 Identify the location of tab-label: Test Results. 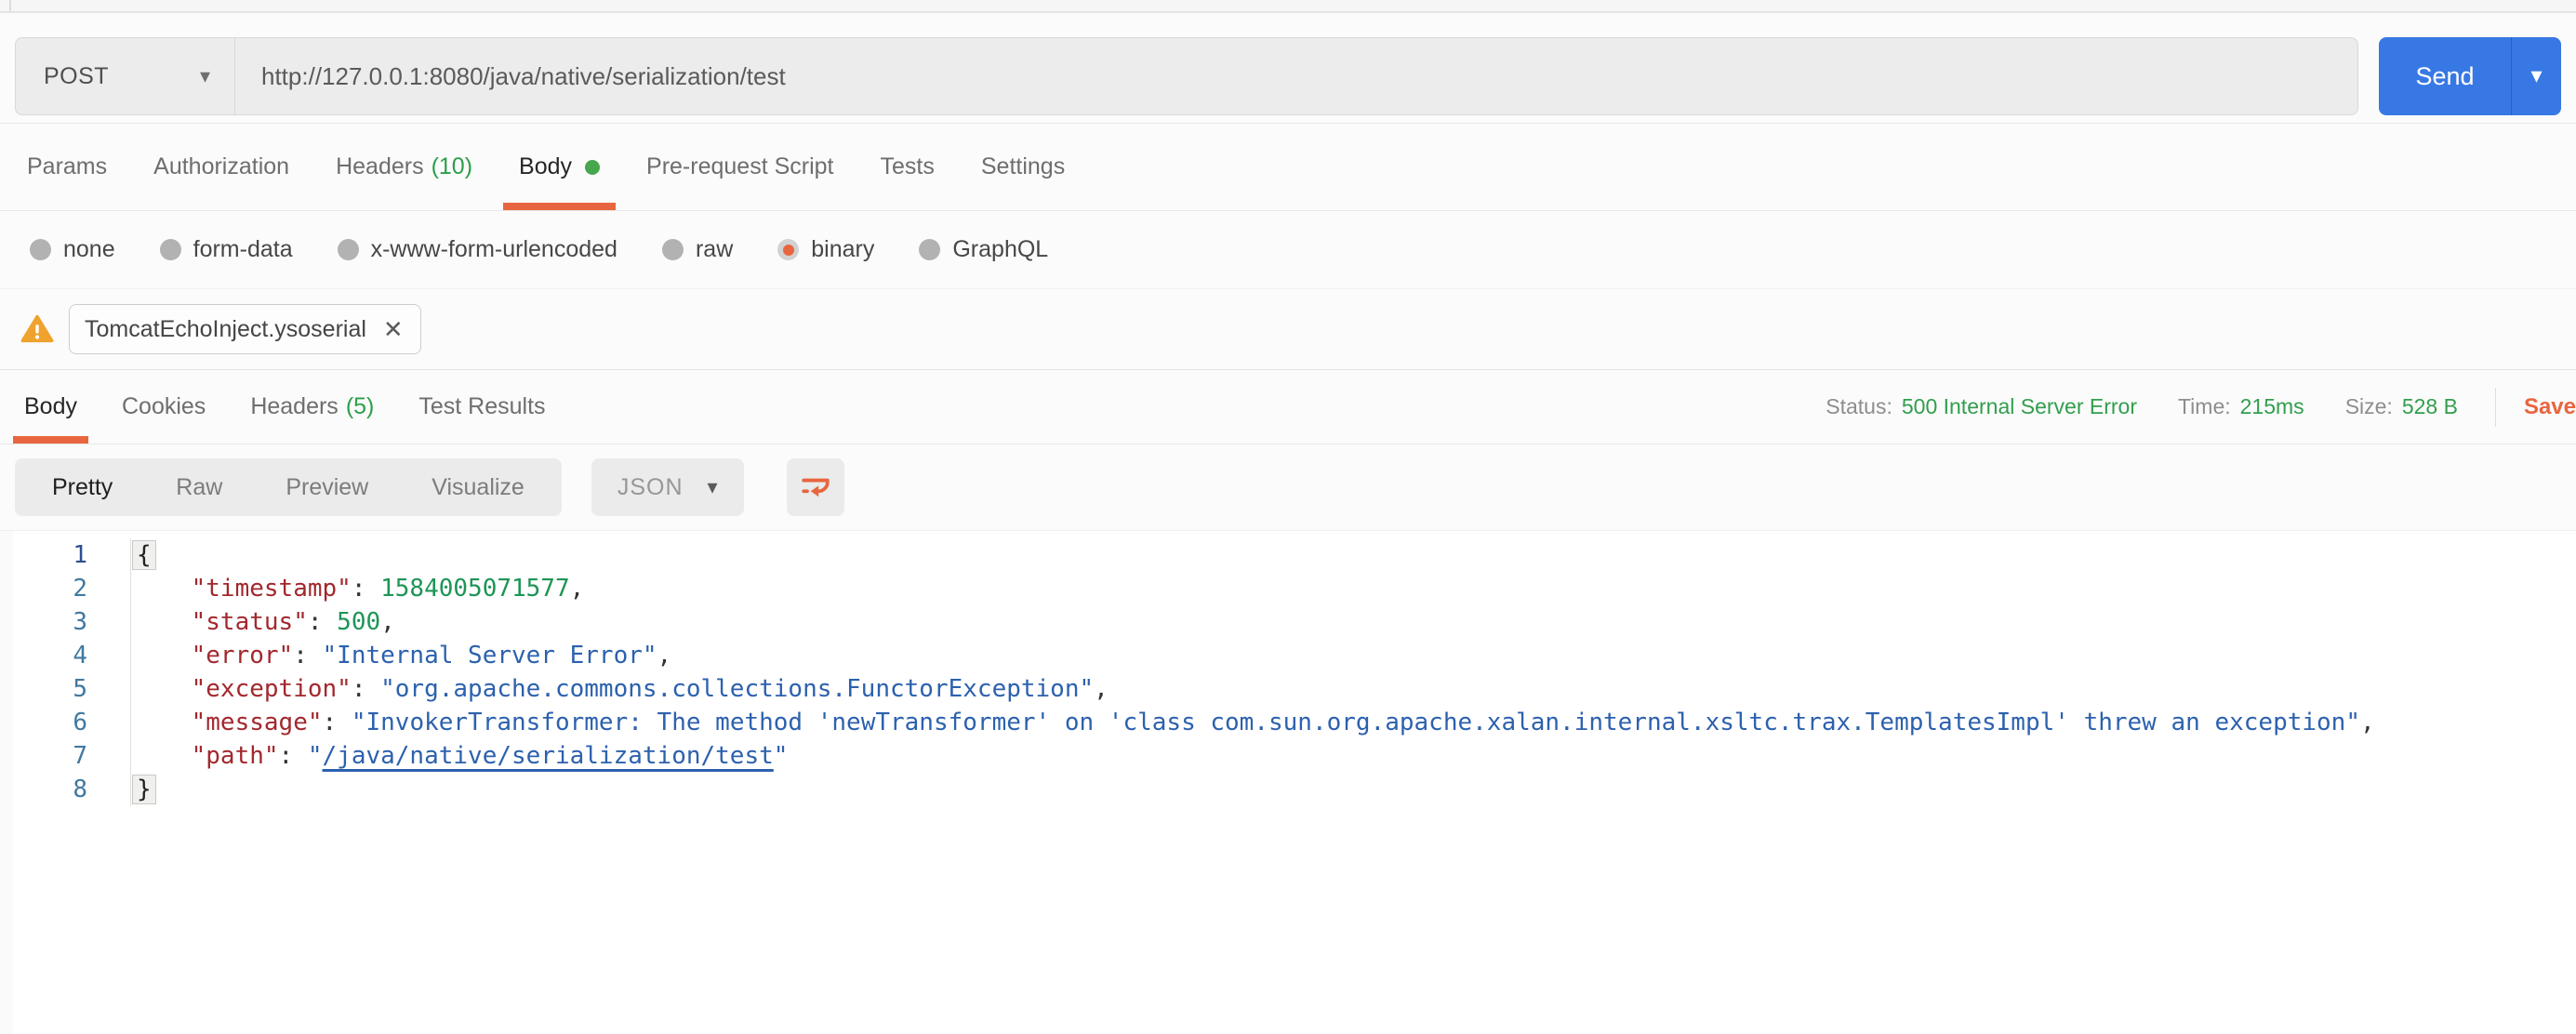
(482, 406).